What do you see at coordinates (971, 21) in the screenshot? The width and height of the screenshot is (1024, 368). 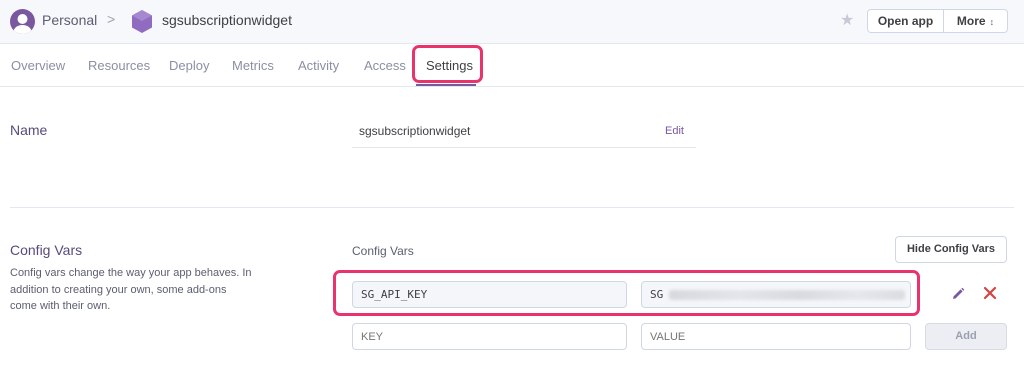 I see `more-button-label: More` at bounding box center [971, 21].